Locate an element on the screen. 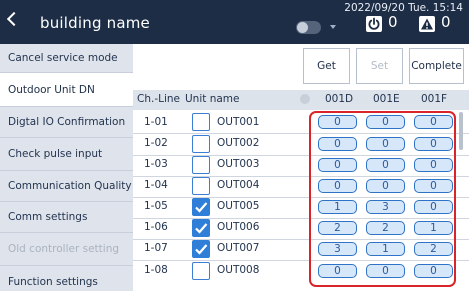 This screenshot has height=291, width=469. column-header-001e: 001E is located at coordinates (386, 99).